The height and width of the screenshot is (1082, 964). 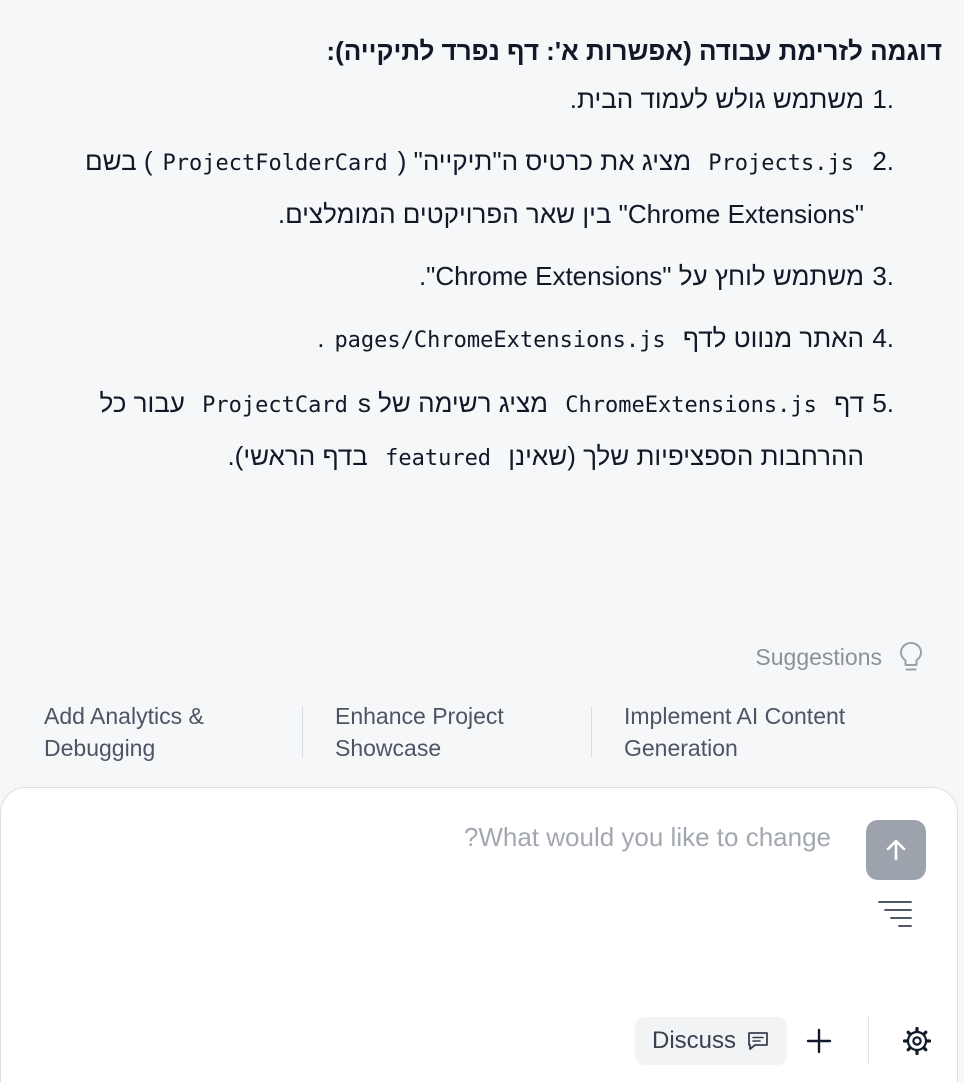 What do you see at coordinates (297, 456) in the screenshot?
I see `step-text: בדף הראשי).` at bounding box center [297, 456].